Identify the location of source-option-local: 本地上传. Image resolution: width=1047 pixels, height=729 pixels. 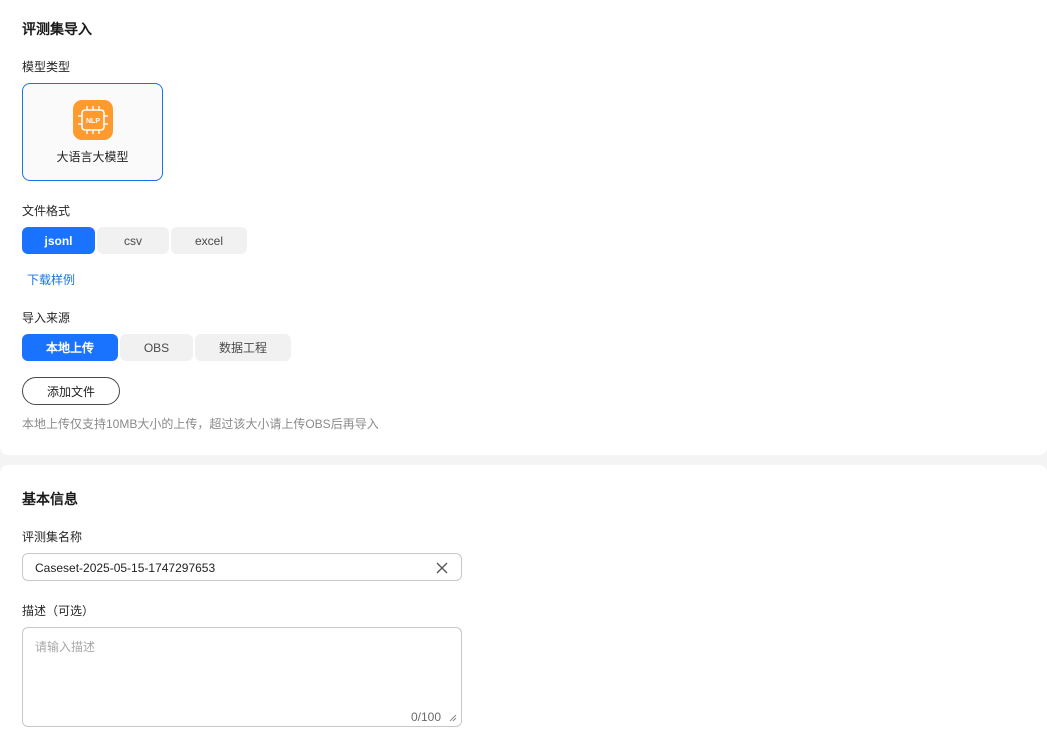
(70, 347).